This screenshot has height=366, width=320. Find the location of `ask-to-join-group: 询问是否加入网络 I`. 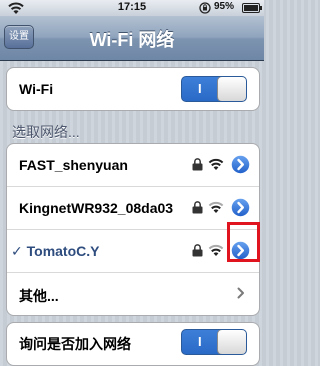

ask-to-join-group: 询问是否加入网络 I is located at coordinates (133, 344).